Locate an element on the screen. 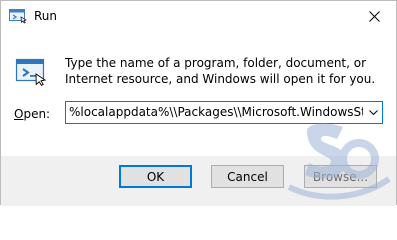 The width and height of the screenshot is (397, 240). window-title: Run is located at coordinates (46, 16).